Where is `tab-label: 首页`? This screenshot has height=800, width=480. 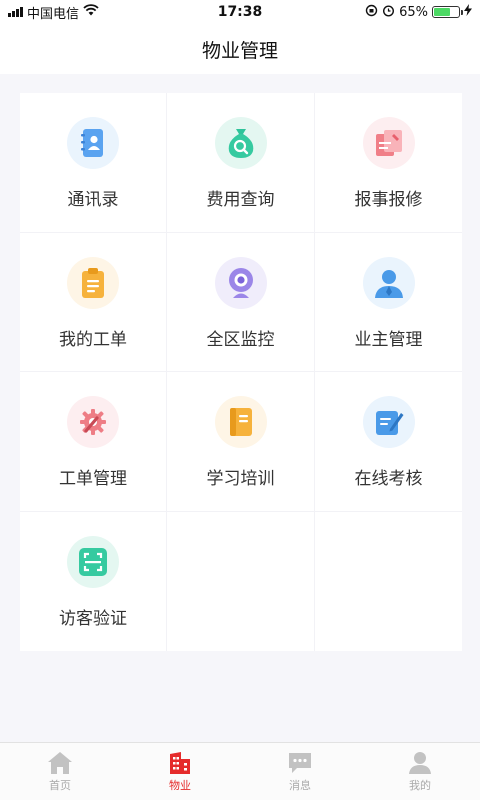 tab-label: 首页 is located at coordinates (60, 785).